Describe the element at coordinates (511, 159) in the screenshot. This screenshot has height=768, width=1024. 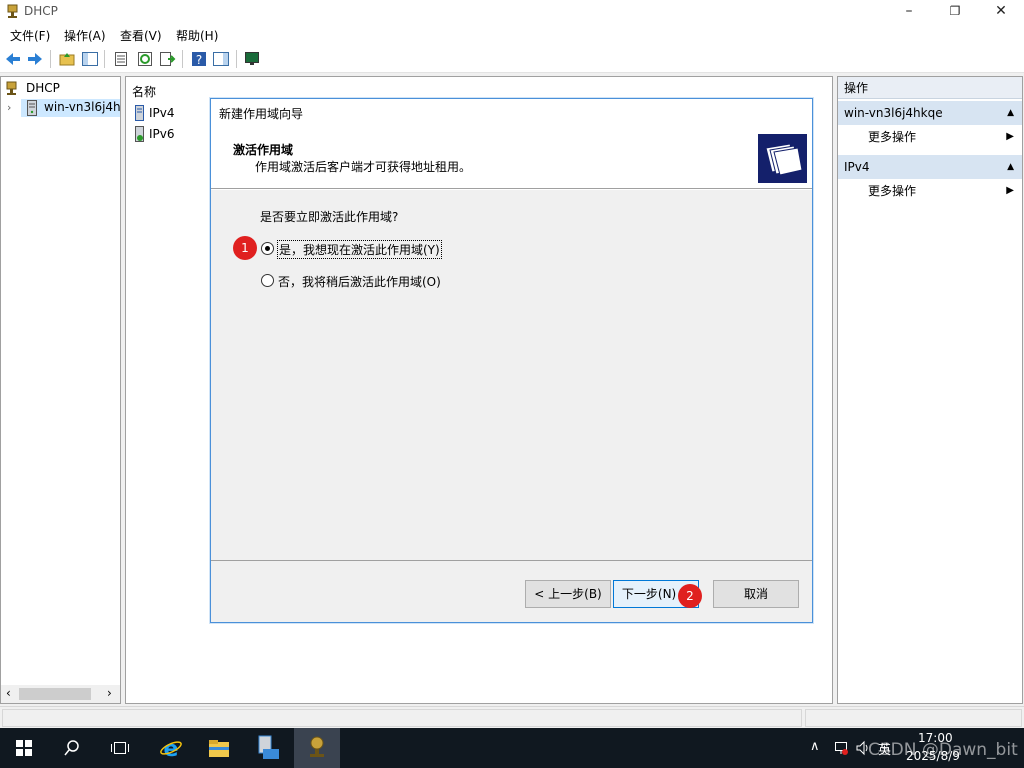
I see `wizard-header: 激活作用域 作用域激活后客户端才可获得地址租用。` at that location.